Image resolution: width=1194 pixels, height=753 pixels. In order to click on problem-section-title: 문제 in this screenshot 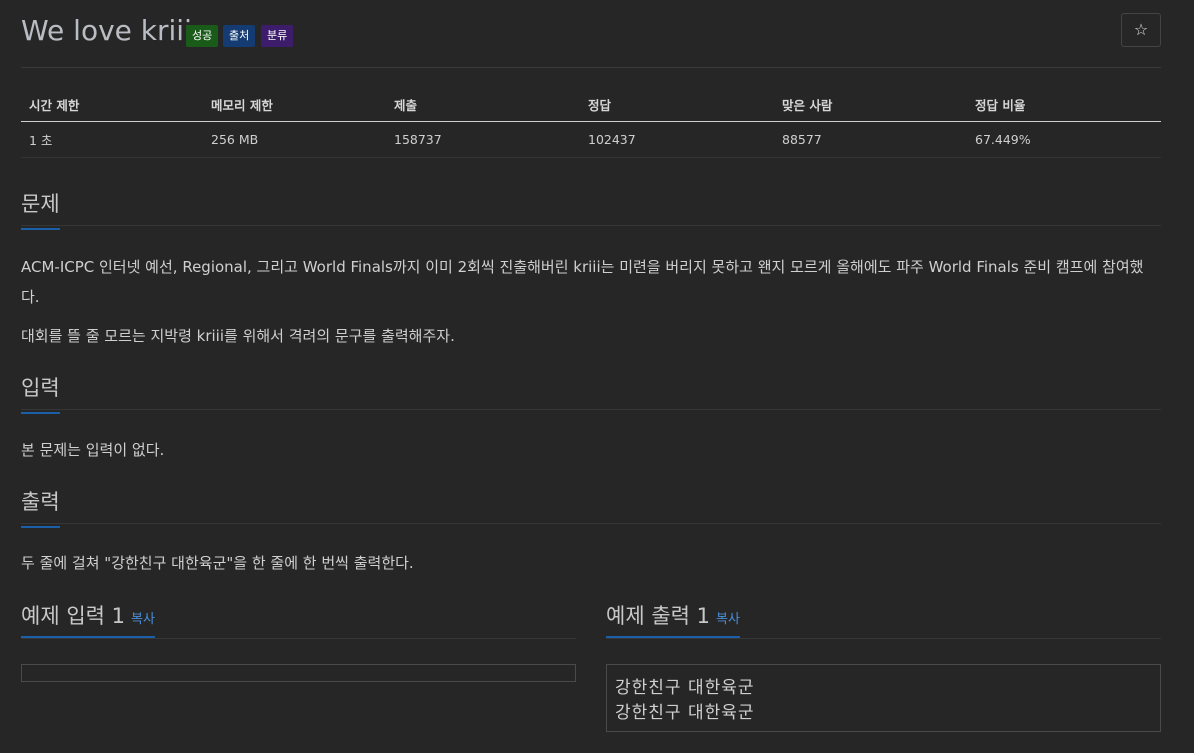, I will do `click(40, 209)`.